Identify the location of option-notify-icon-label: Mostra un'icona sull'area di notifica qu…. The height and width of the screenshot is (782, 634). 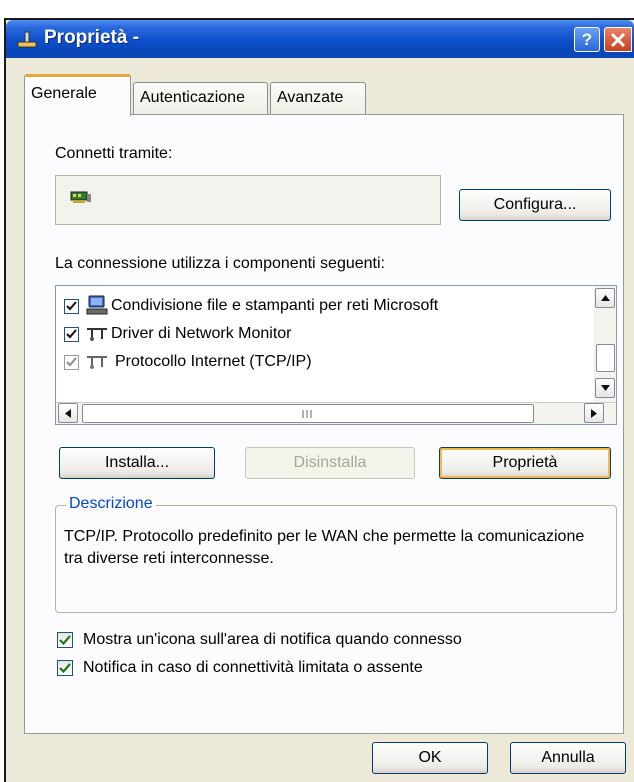
(272, 639).